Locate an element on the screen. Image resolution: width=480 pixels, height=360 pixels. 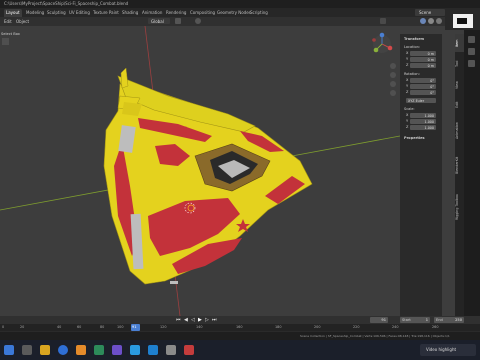
chat-app-icon is located at coordinates (117, 350).